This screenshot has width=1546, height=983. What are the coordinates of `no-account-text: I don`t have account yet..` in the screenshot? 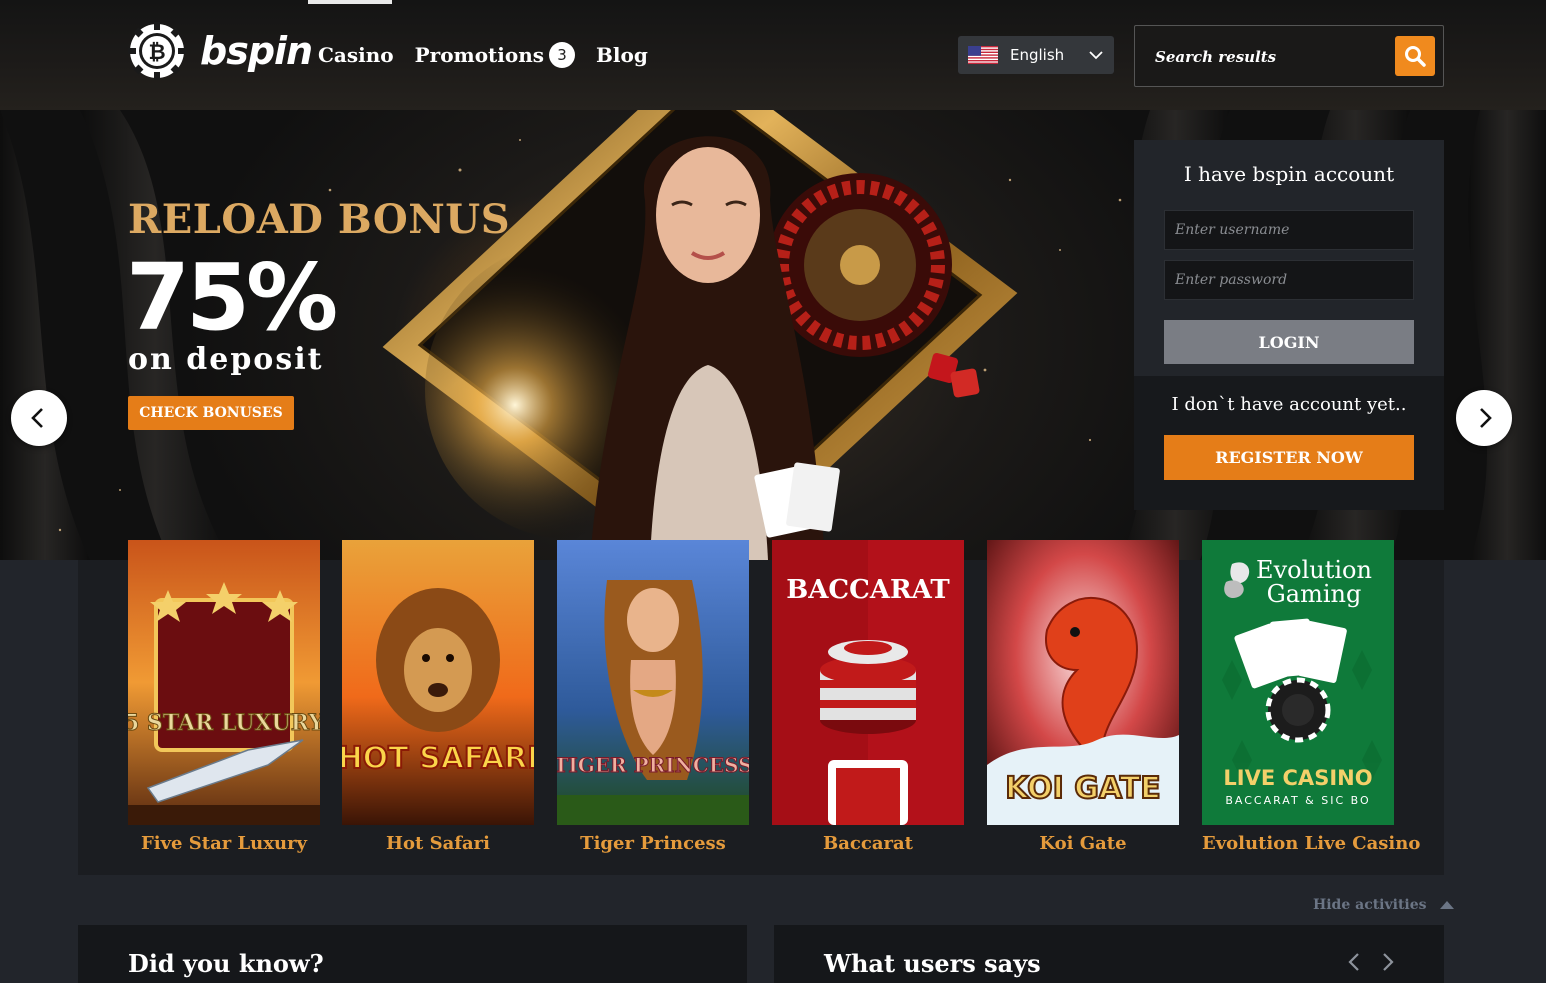 It's located at (1289, 404).